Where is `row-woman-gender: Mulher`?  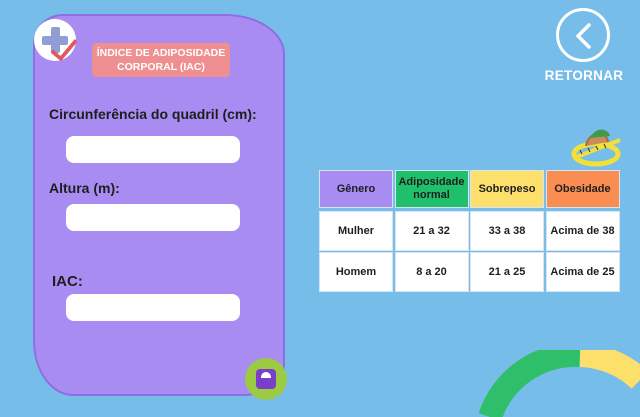
row-woman-gender: Mulher is located at coordinates (356, 231).